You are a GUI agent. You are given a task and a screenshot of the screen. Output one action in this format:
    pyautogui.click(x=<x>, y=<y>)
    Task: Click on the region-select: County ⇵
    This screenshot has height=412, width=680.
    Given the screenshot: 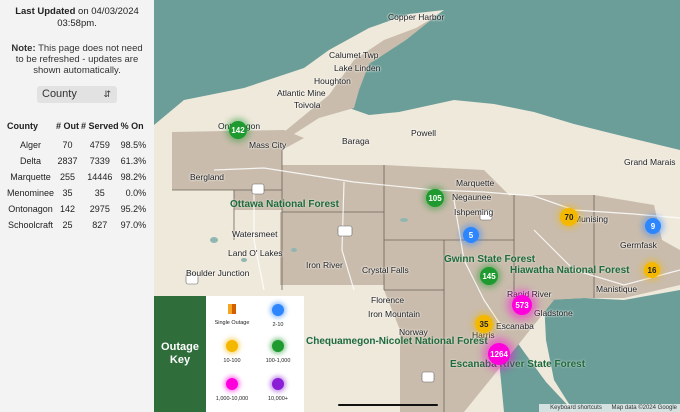 What is the action you would take?
    pyautogui.click(x=77, y=94)
    